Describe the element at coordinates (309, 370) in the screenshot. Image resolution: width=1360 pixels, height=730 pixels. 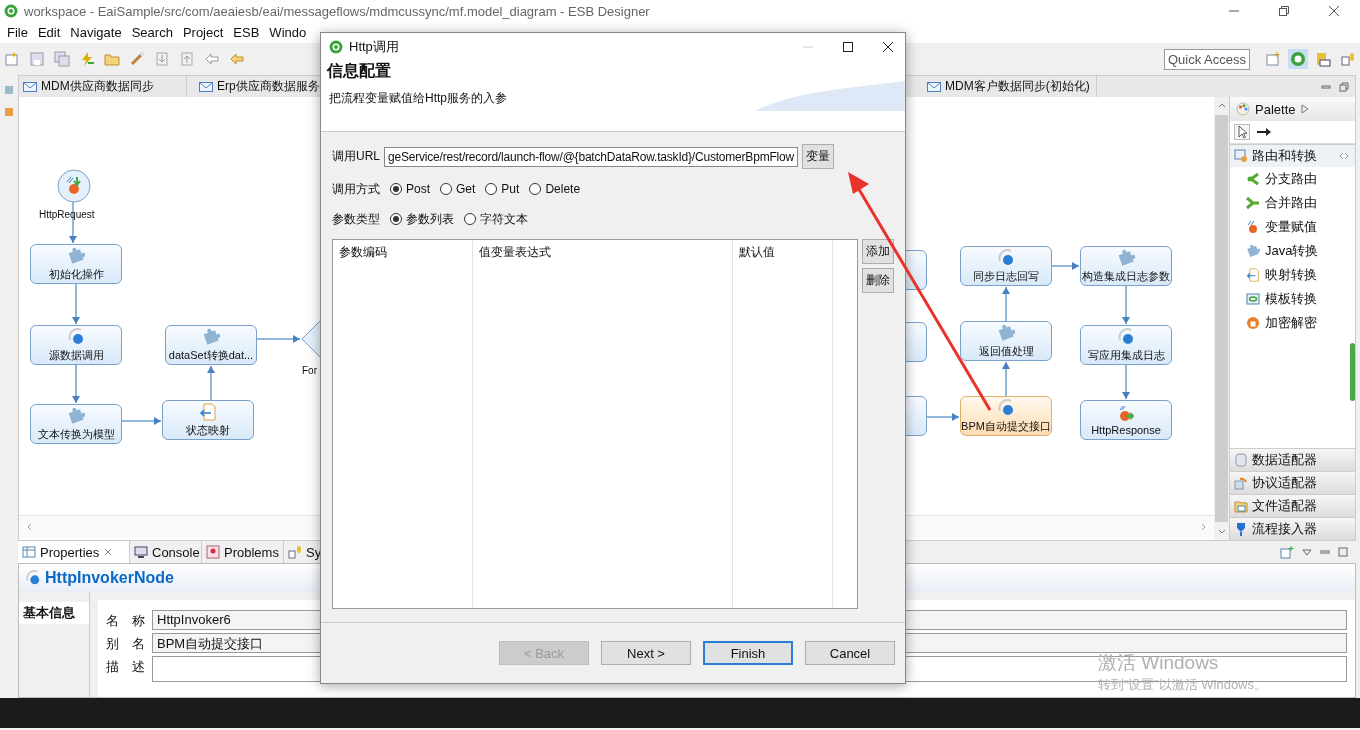
I see `node-label: For` at that location.